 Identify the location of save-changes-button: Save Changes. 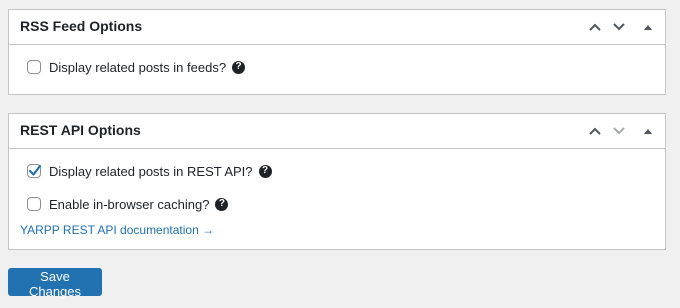
(55, 283).